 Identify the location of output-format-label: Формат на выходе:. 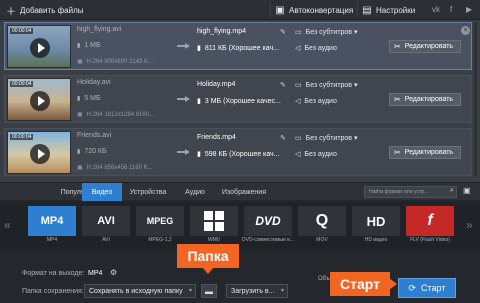
(53, 273).